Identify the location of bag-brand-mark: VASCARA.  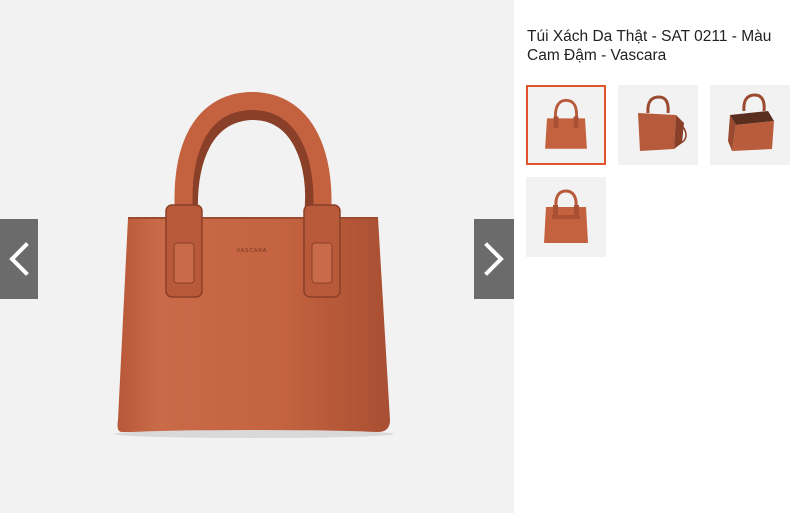
(252, 251).